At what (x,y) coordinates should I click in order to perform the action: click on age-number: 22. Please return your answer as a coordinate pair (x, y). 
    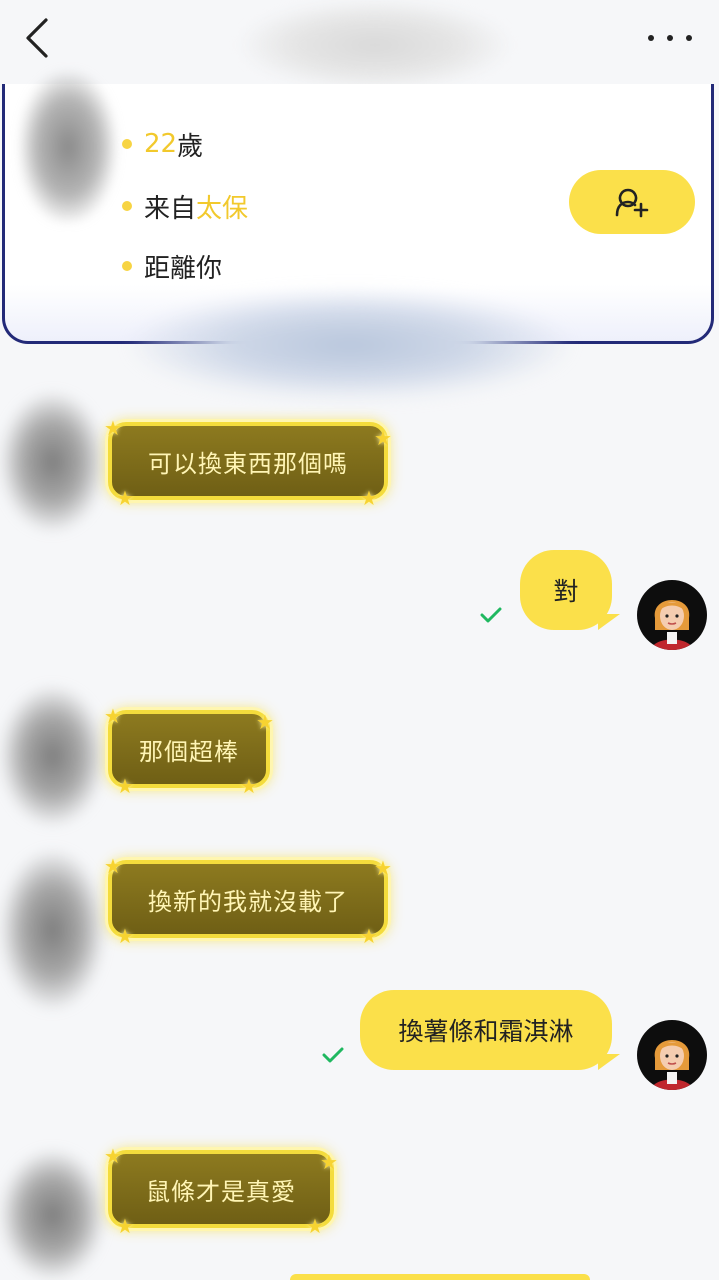
    Looking at the image, I should click on (161, 144).